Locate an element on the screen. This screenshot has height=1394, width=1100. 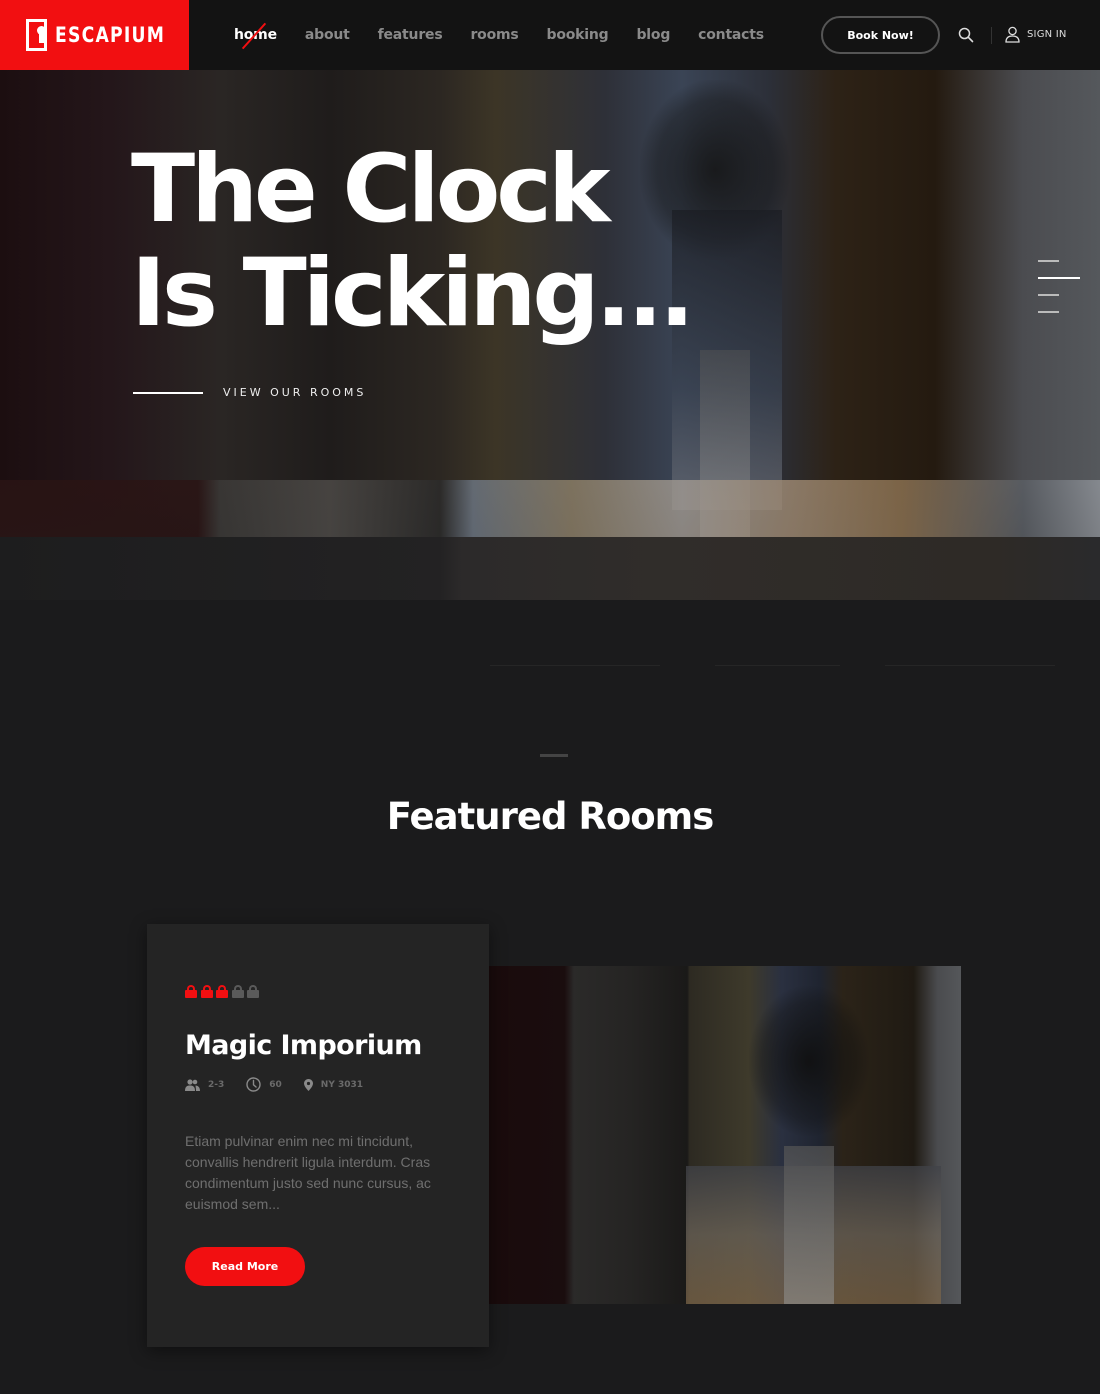
view-rooms-link: VIEW OUR ROOMS is located at coordinates (249, 392).